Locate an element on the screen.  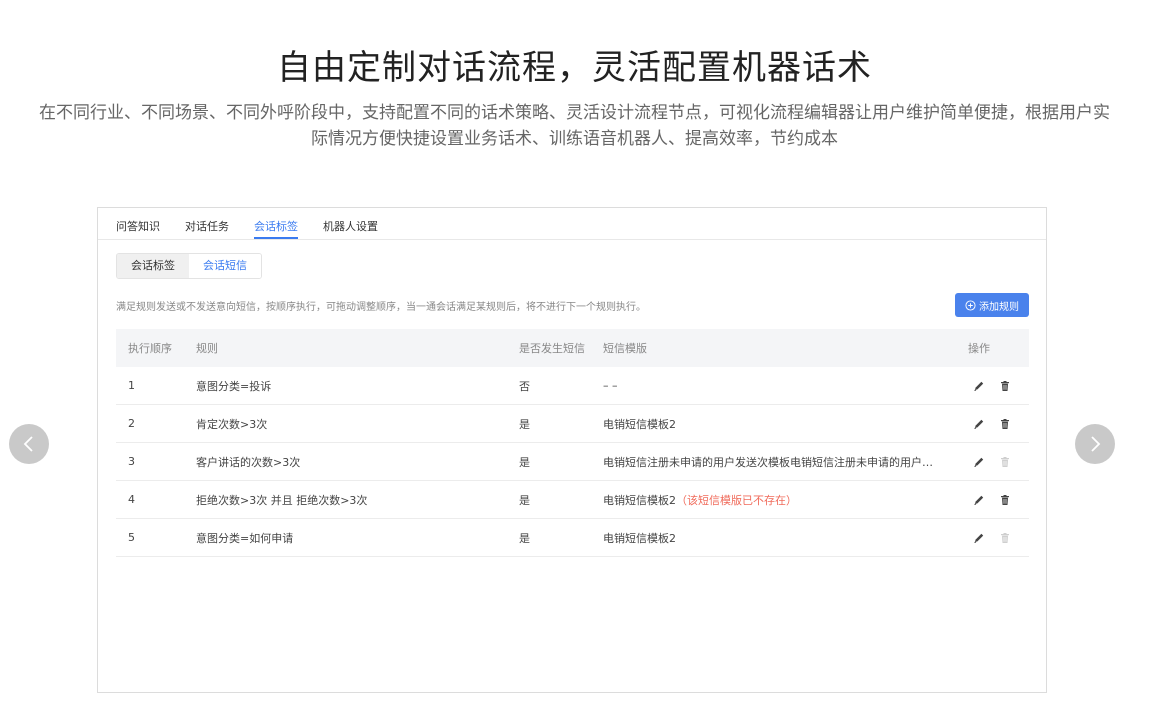
table-row: 5 意图分类=如何申请 是 电销短信模板2 is located at coordinates (572, 538).